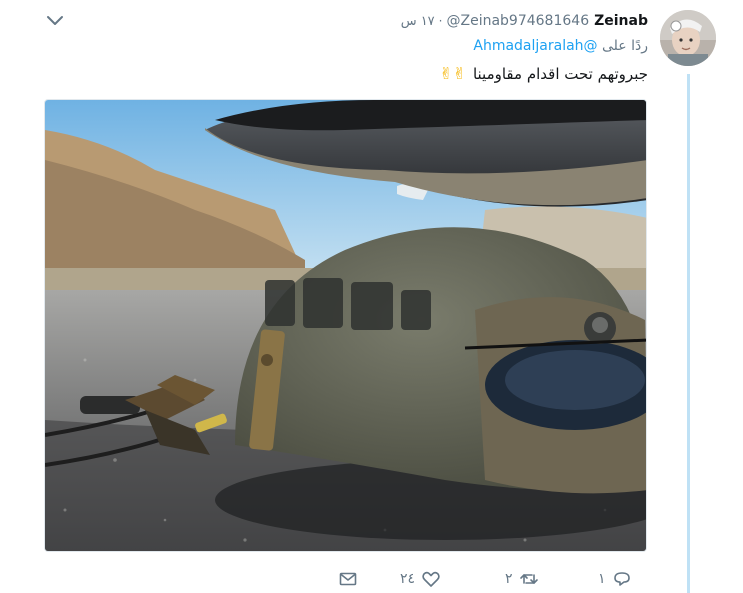 Image resolution: width=743 pixels, height=593 pixels. I want to click on reply-icon, so click(622, 579).